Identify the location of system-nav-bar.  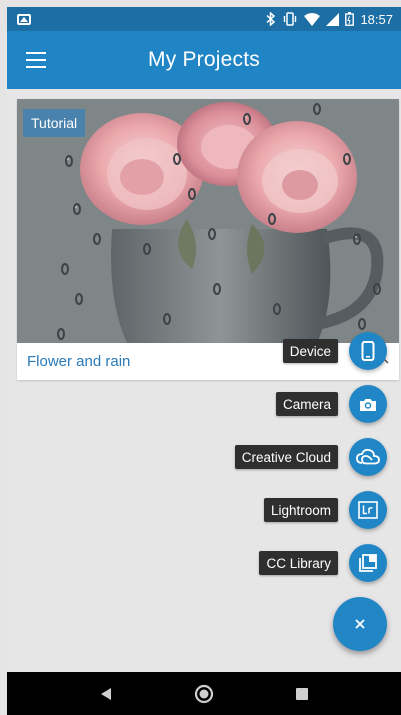
(204, 693).